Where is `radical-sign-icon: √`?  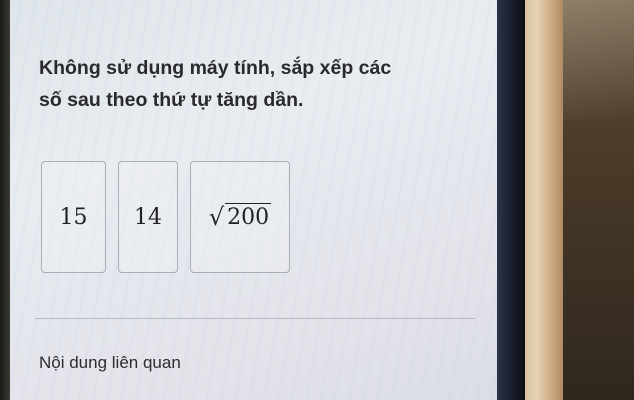 radical-sign-icon: √ is located at coordinates (216, 217).